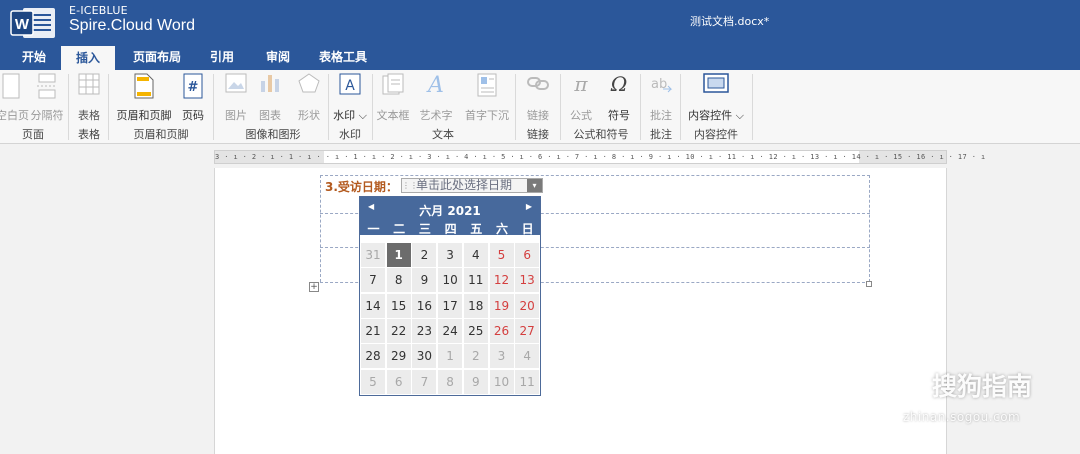 The image size is (1080, 454). I want to click on calendar-day-other-month: 3, so click(501, 356).